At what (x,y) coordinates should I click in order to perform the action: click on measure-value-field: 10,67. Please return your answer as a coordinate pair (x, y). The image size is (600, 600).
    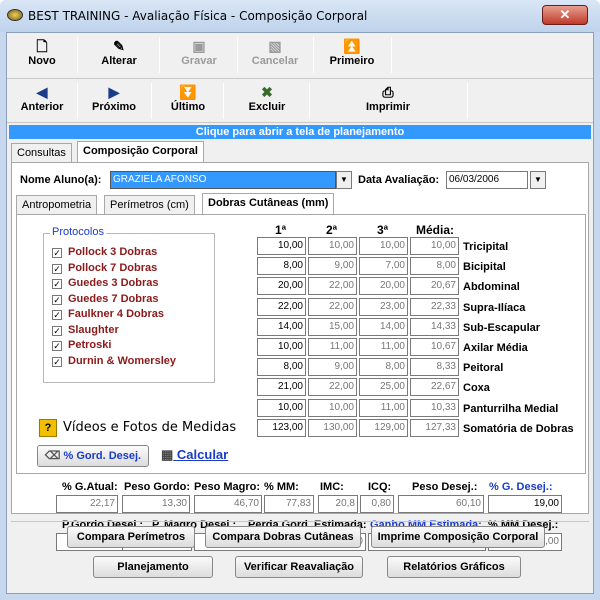
    Looking at the image, I should click on (434, 347).